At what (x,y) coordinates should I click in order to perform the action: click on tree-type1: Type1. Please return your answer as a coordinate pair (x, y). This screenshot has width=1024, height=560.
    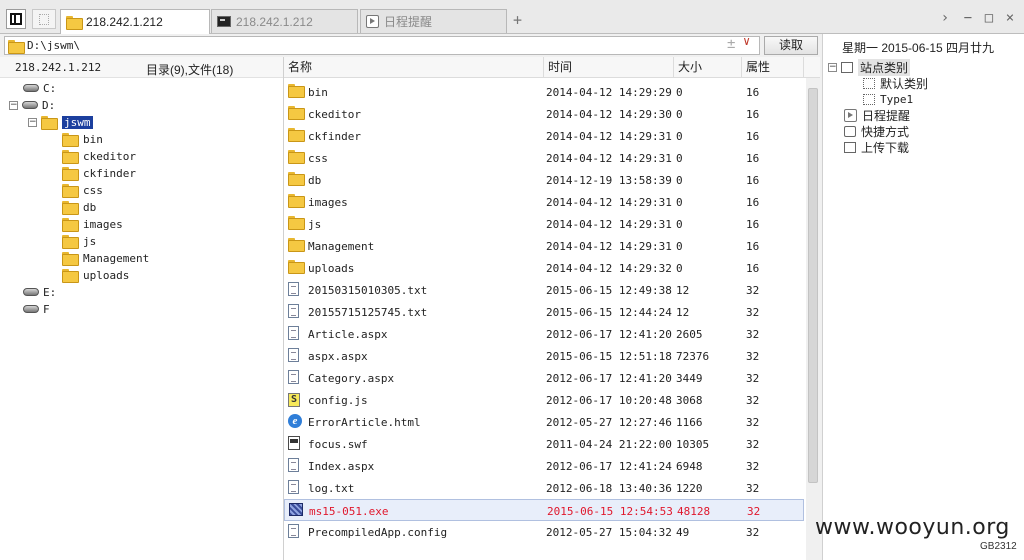
    Looking at the image, I should click on (888, 99).